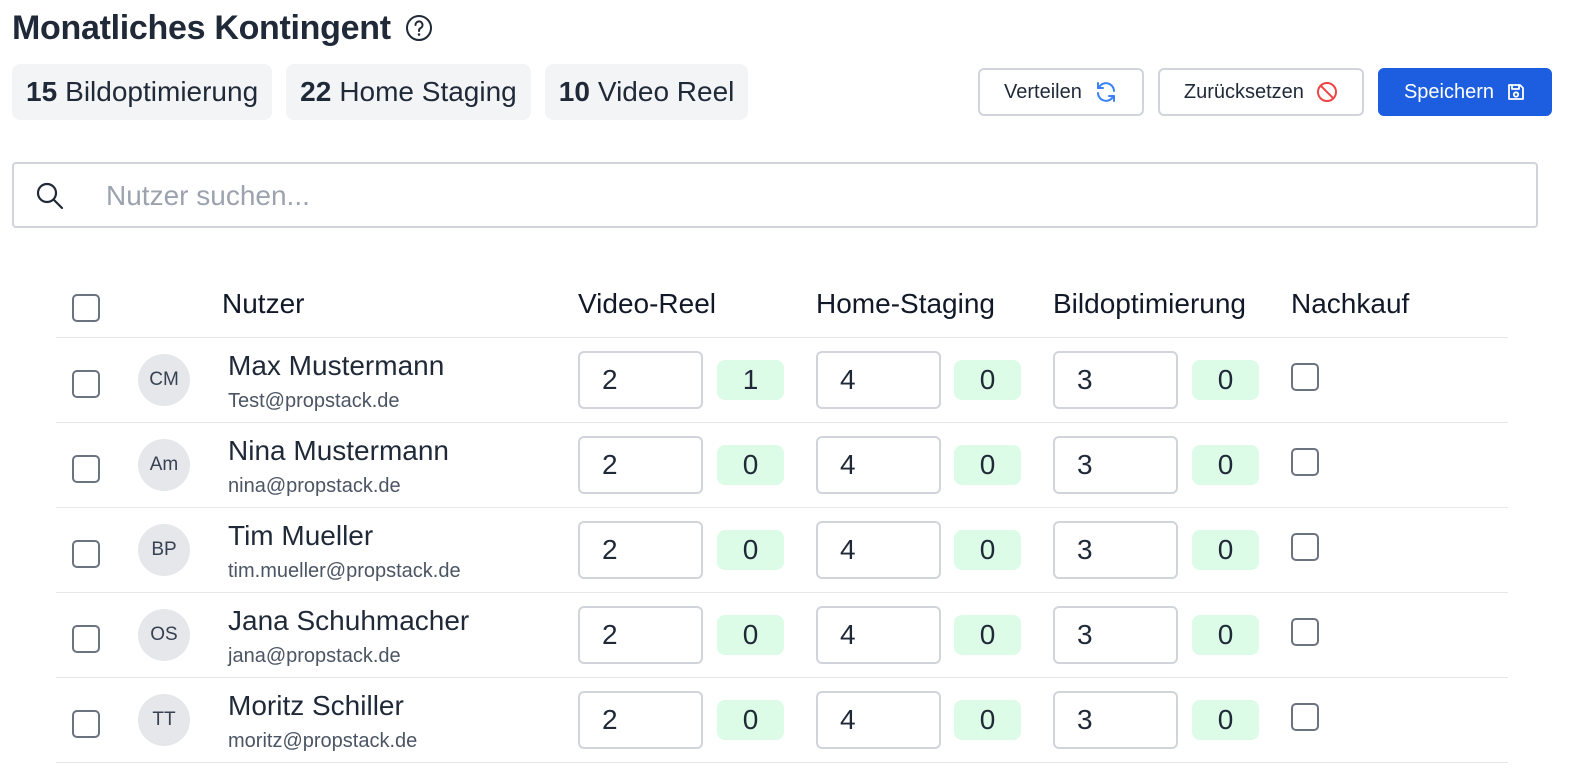 This screenshot has height=784, width=1584. Describe the element at coordinates (323, 741) in the screenshot. I see `user-email: moritz@propstack.de` at that location.